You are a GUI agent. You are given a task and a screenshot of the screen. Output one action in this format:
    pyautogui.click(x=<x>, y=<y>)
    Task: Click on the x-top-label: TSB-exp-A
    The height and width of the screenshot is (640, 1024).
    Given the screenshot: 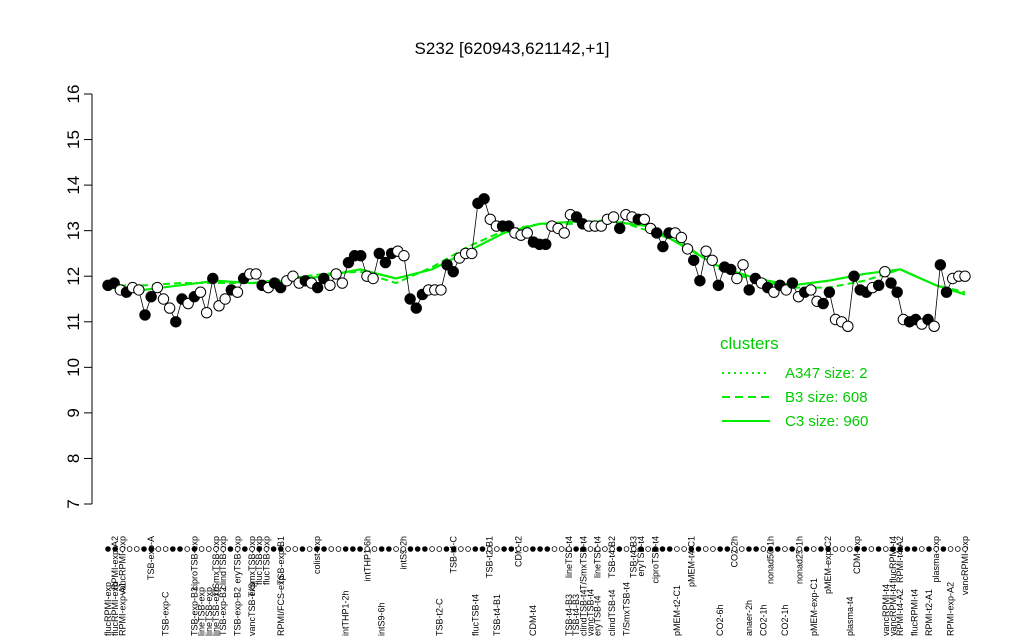 What is the action you would take?
    pyautogui.click(x=151, y=558)
    